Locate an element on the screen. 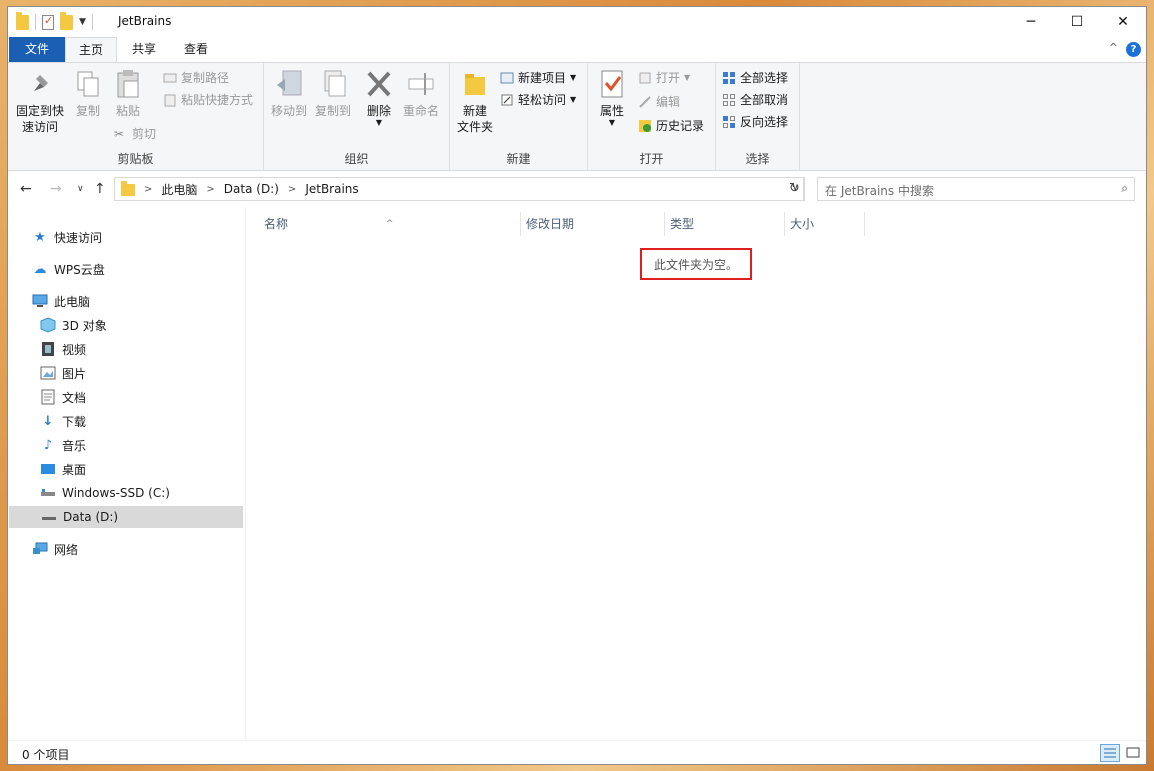 Image resolution: width=1154 pixels, height=771 pixels. customize-qat-icon: ▼ is located at coordinates (82, 22).